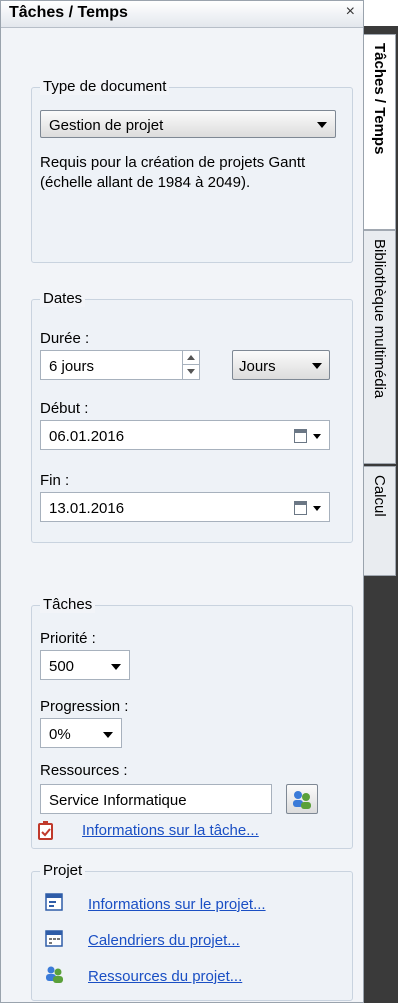  I want to click on start-date-value: 06.01.2016, so click(87, 436).